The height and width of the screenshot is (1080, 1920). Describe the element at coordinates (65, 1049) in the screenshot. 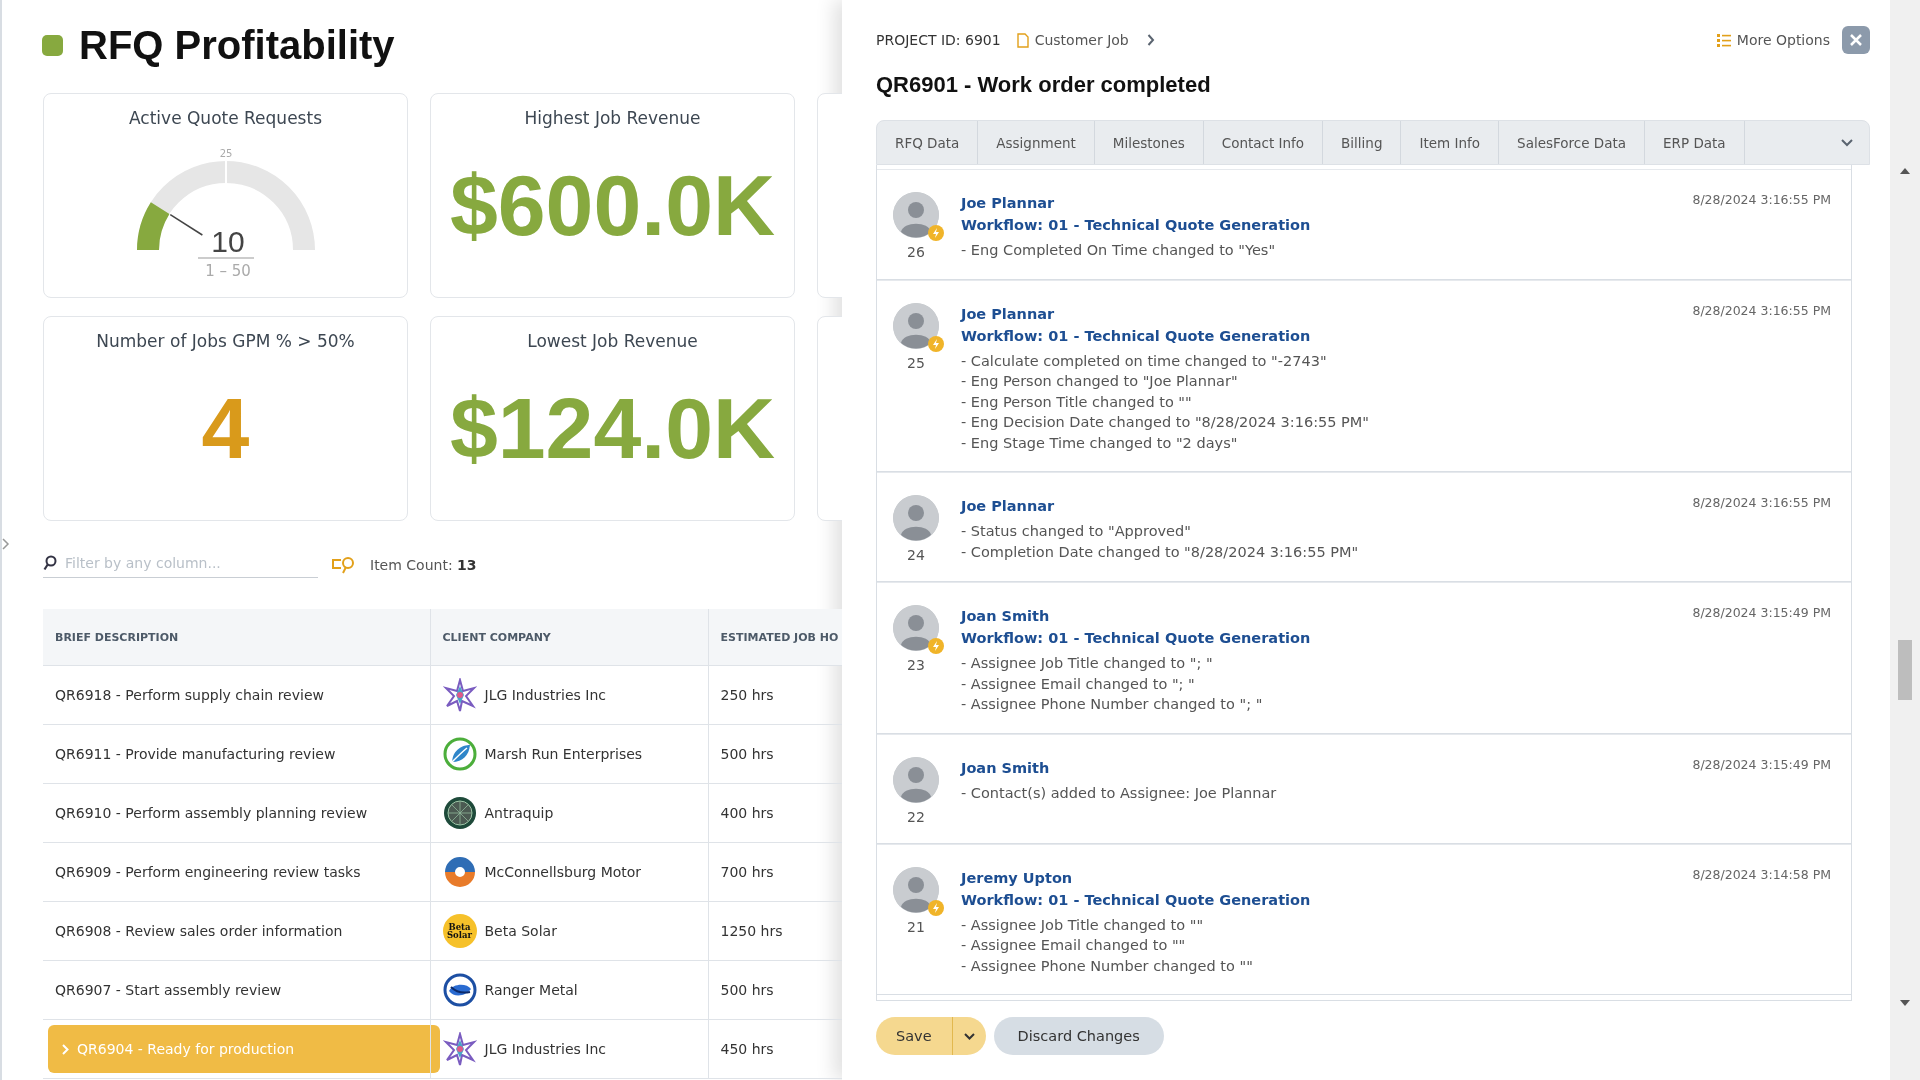

I see `caret-icon` at that location.